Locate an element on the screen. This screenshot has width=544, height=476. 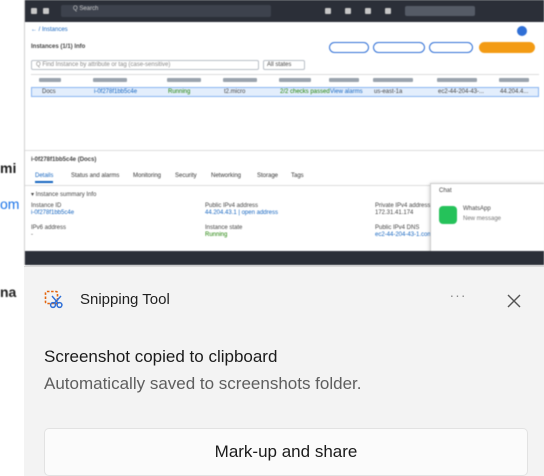
tab-storage: Storage is located at coordinates (267, 176).